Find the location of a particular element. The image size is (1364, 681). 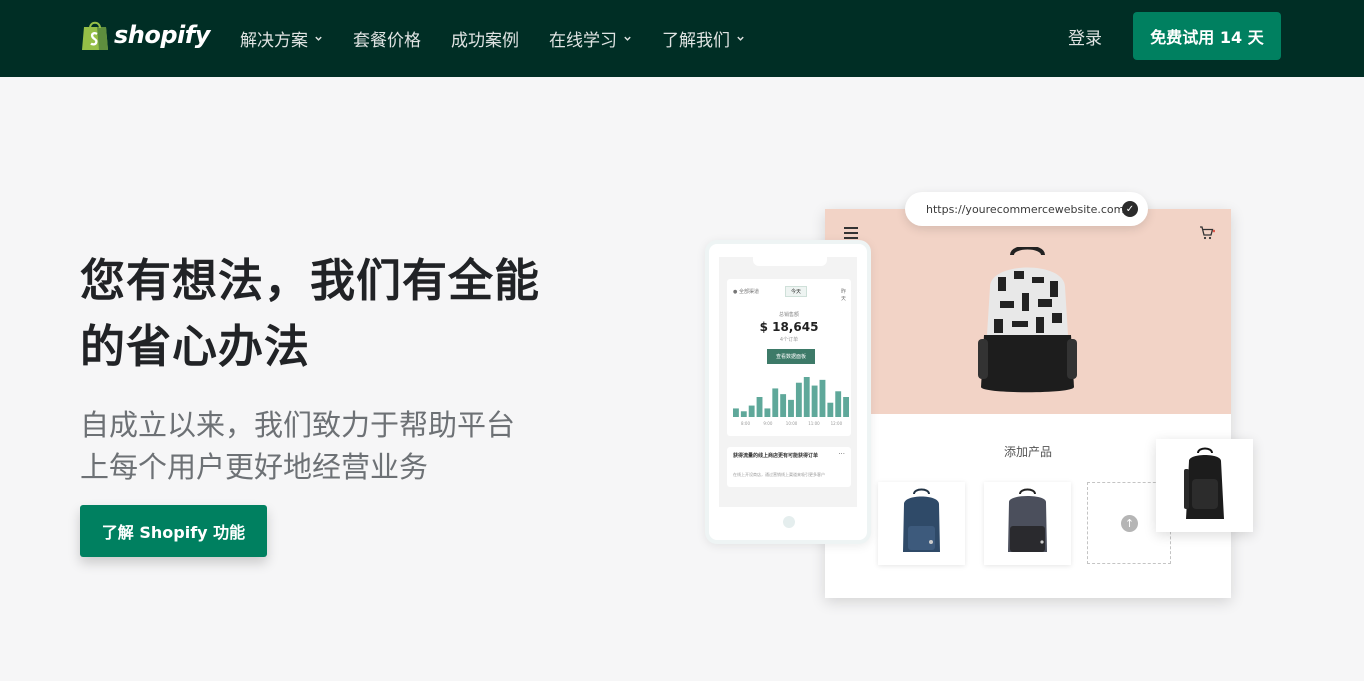

sales-bar-chart is located at coordinates (791, 397).